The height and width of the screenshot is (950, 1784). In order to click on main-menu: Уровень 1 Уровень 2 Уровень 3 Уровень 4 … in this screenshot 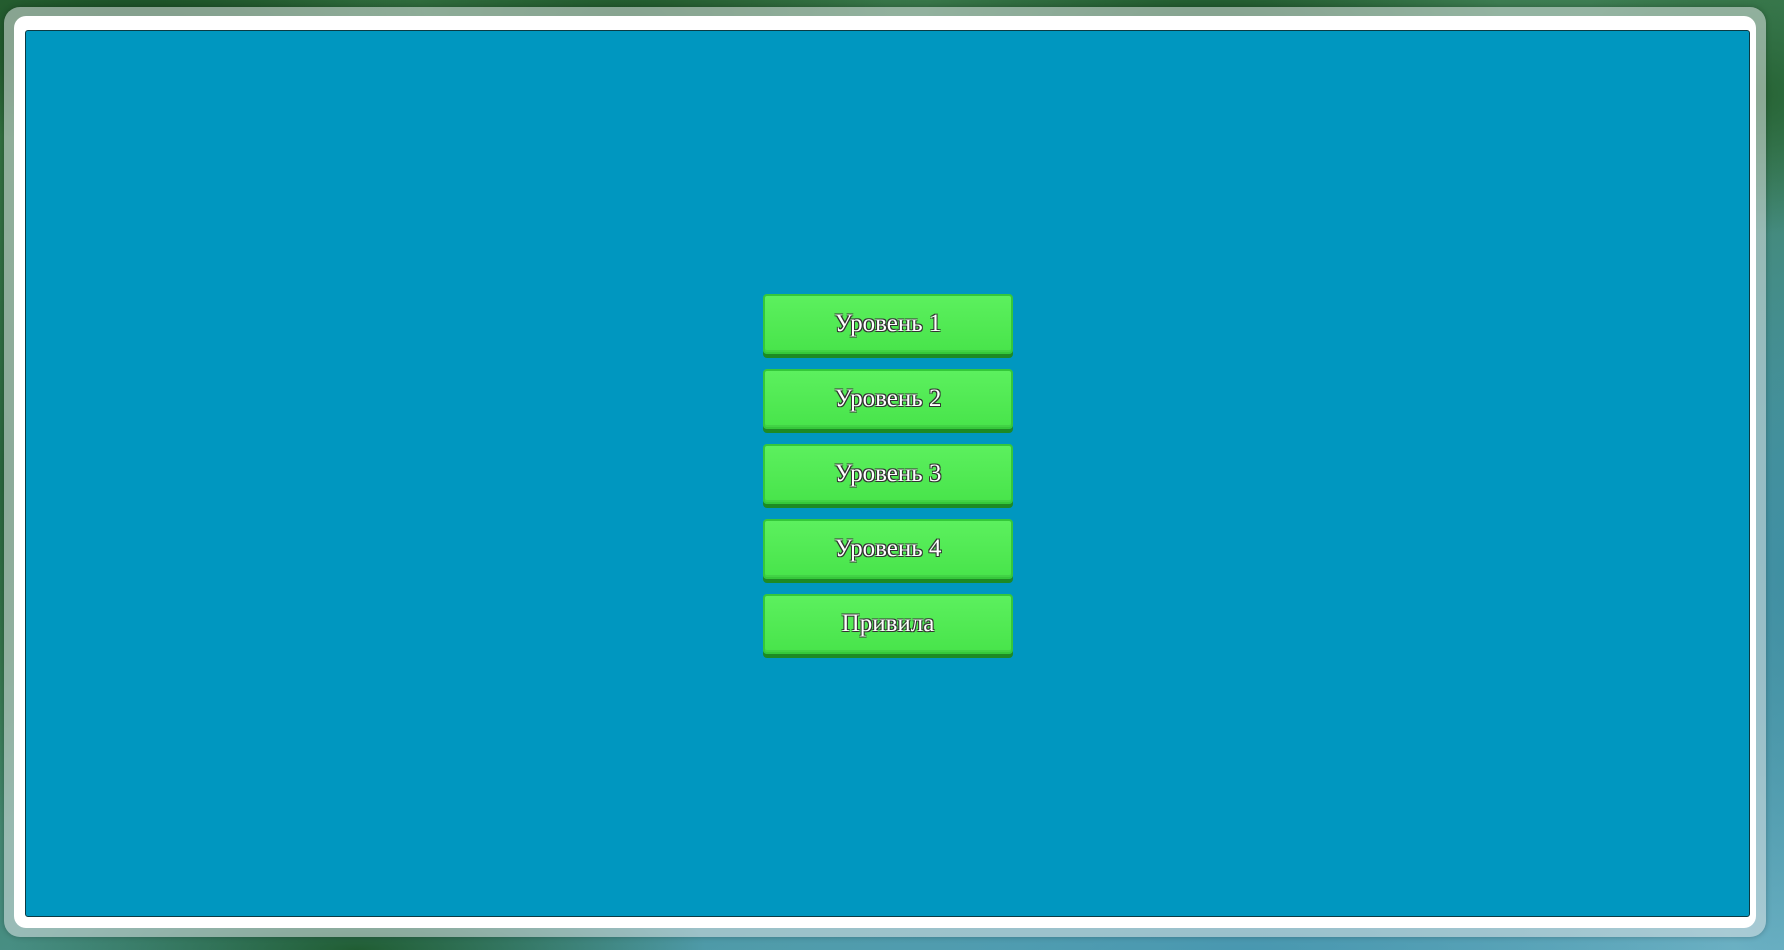, I will do `click(888, 474)`.